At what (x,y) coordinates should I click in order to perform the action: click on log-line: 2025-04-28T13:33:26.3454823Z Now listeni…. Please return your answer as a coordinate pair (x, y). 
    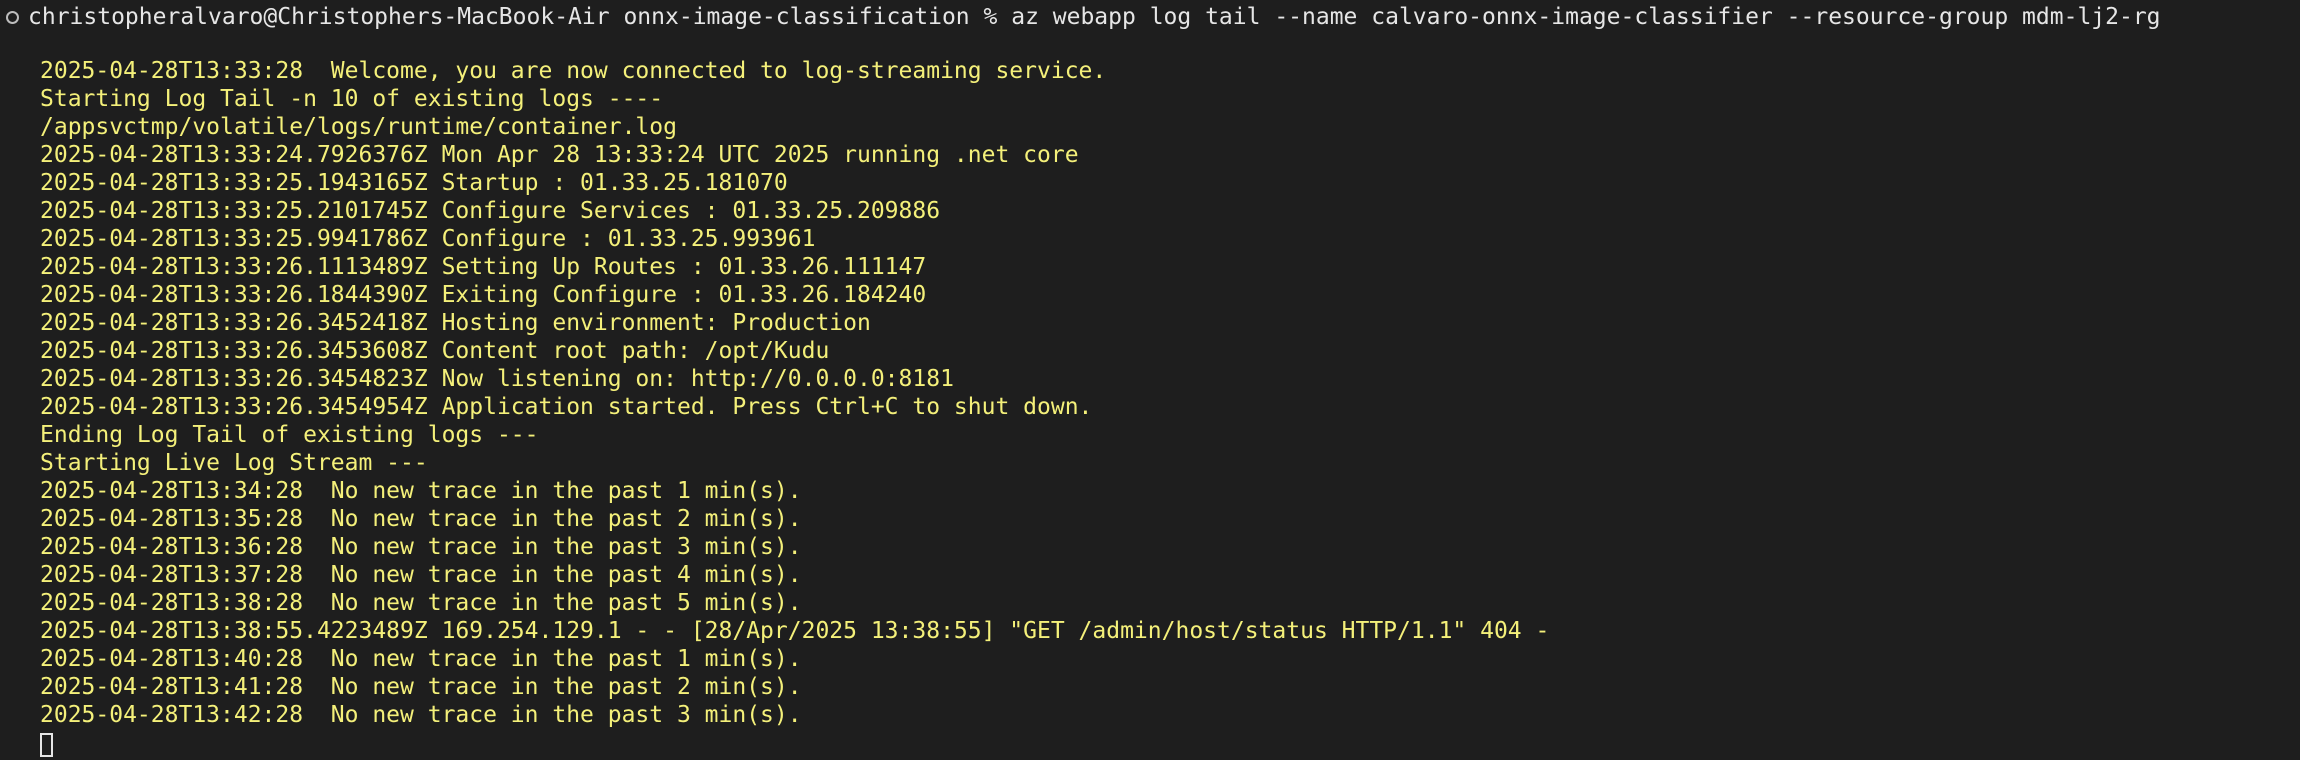
    Looking at the image, I should click on (497, 379).